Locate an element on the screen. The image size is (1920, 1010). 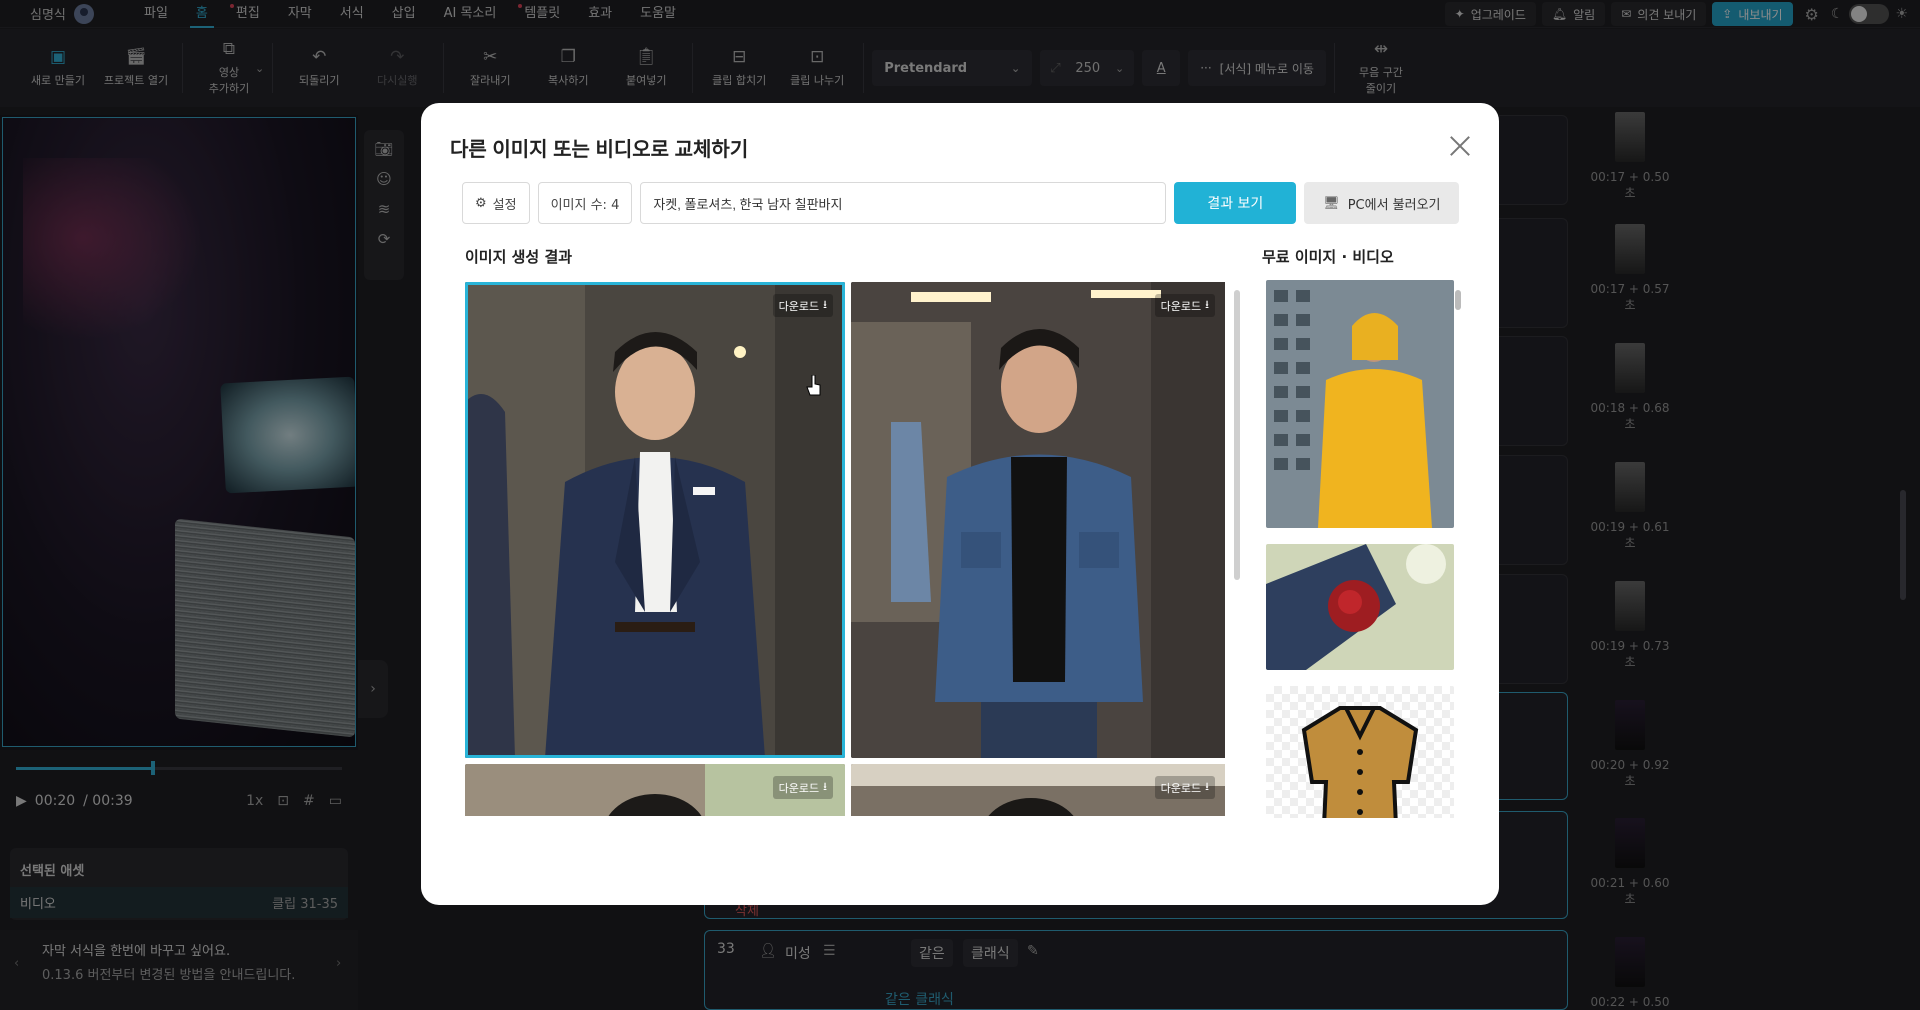
image-count-button: 이미지 수: 4 is located at coordinates (585, 203).